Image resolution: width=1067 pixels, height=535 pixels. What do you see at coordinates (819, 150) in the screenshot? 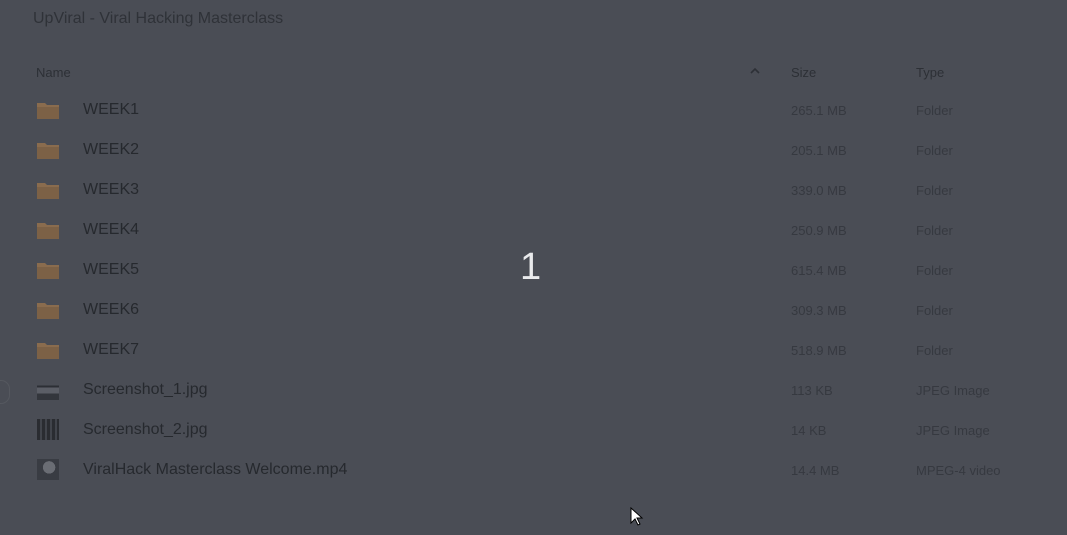
I see `file-size: 205.1 MB` at bounding box center [819, 150].